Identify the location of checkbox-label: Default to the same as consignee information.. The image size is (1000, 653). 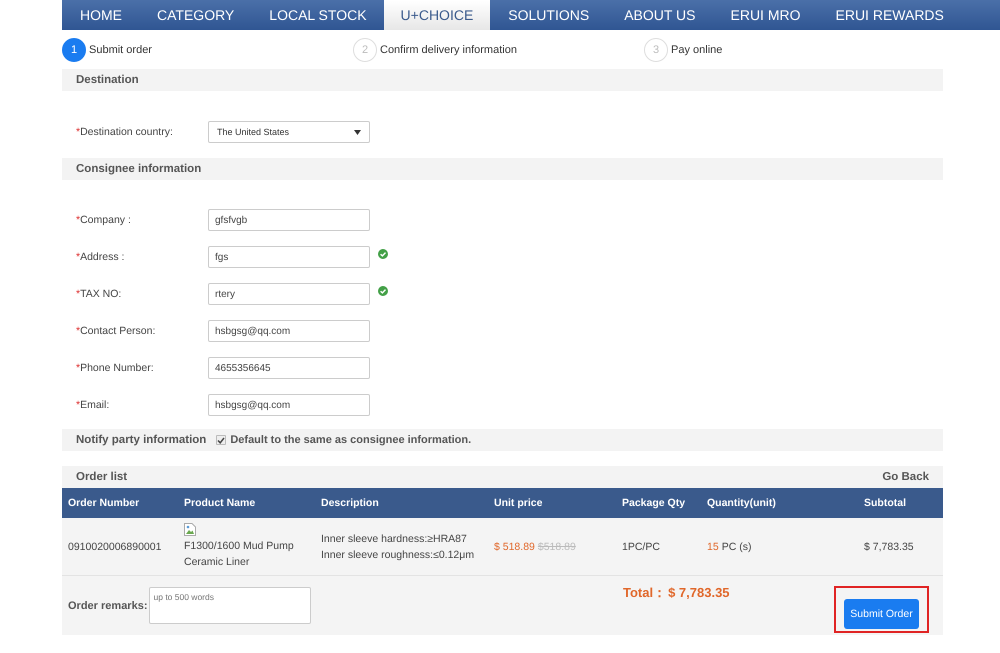
(351, 440).